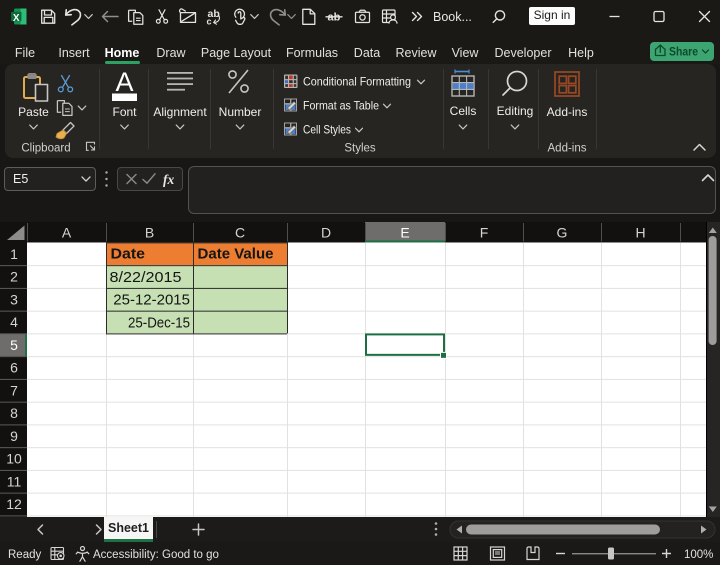 Image resolution: width=720 pixels, height=565 pixels. What do you see at coordinates (33, 112) in the screenshot?
I see `svg-text: Paste` at bounding box center [33, 112].